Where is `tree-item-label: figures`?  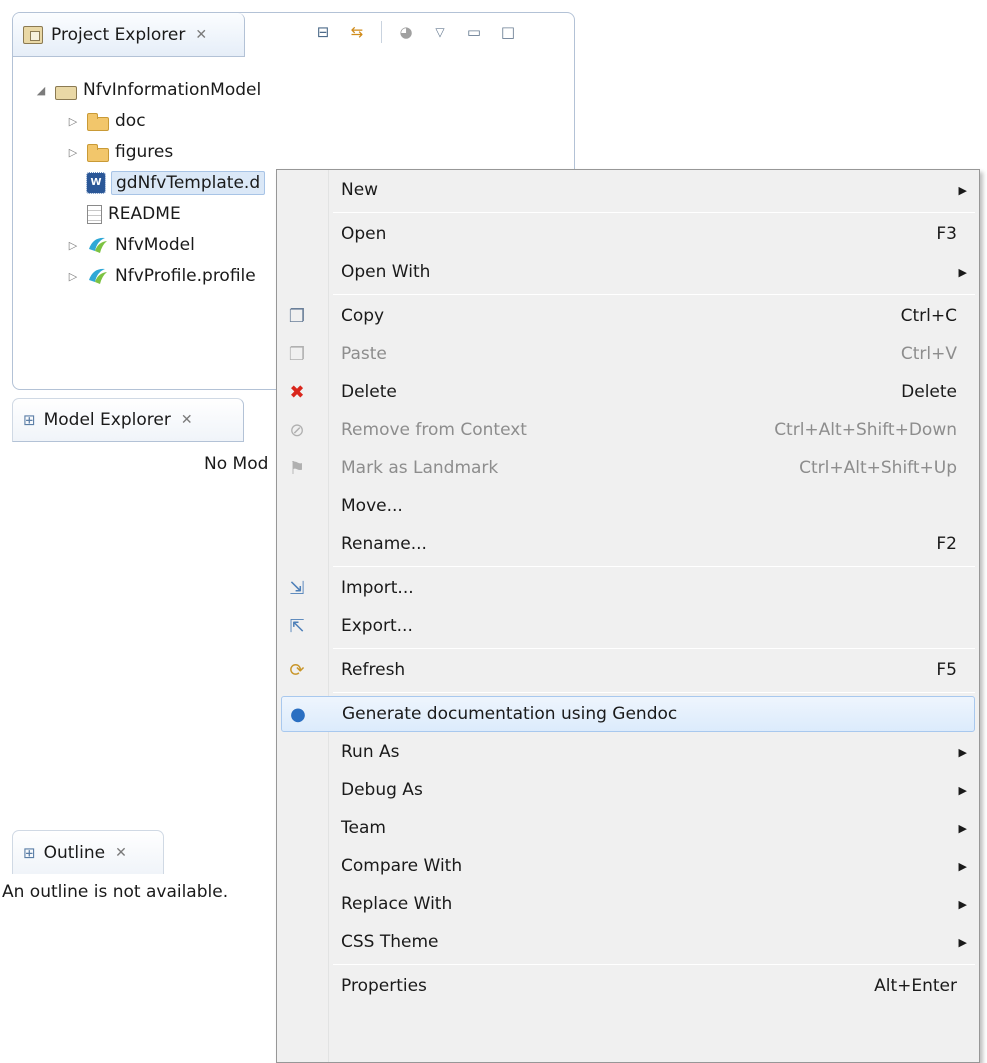
tree-item-label: figures is located at coordinates (144, 152).